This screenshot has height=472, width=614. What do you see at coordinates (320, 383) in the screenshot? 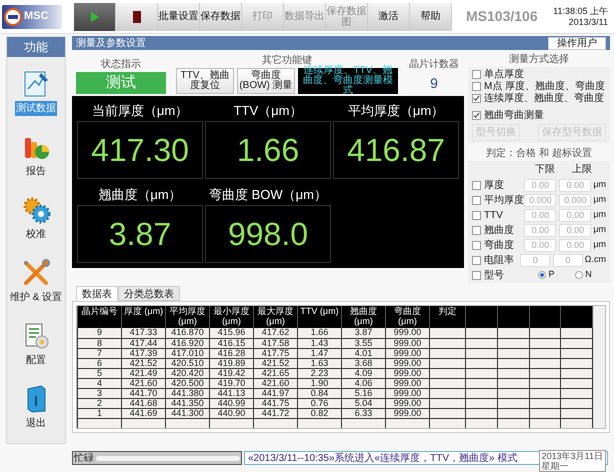
I see `table-cell: 1.90` at bounding box center [320, 383].